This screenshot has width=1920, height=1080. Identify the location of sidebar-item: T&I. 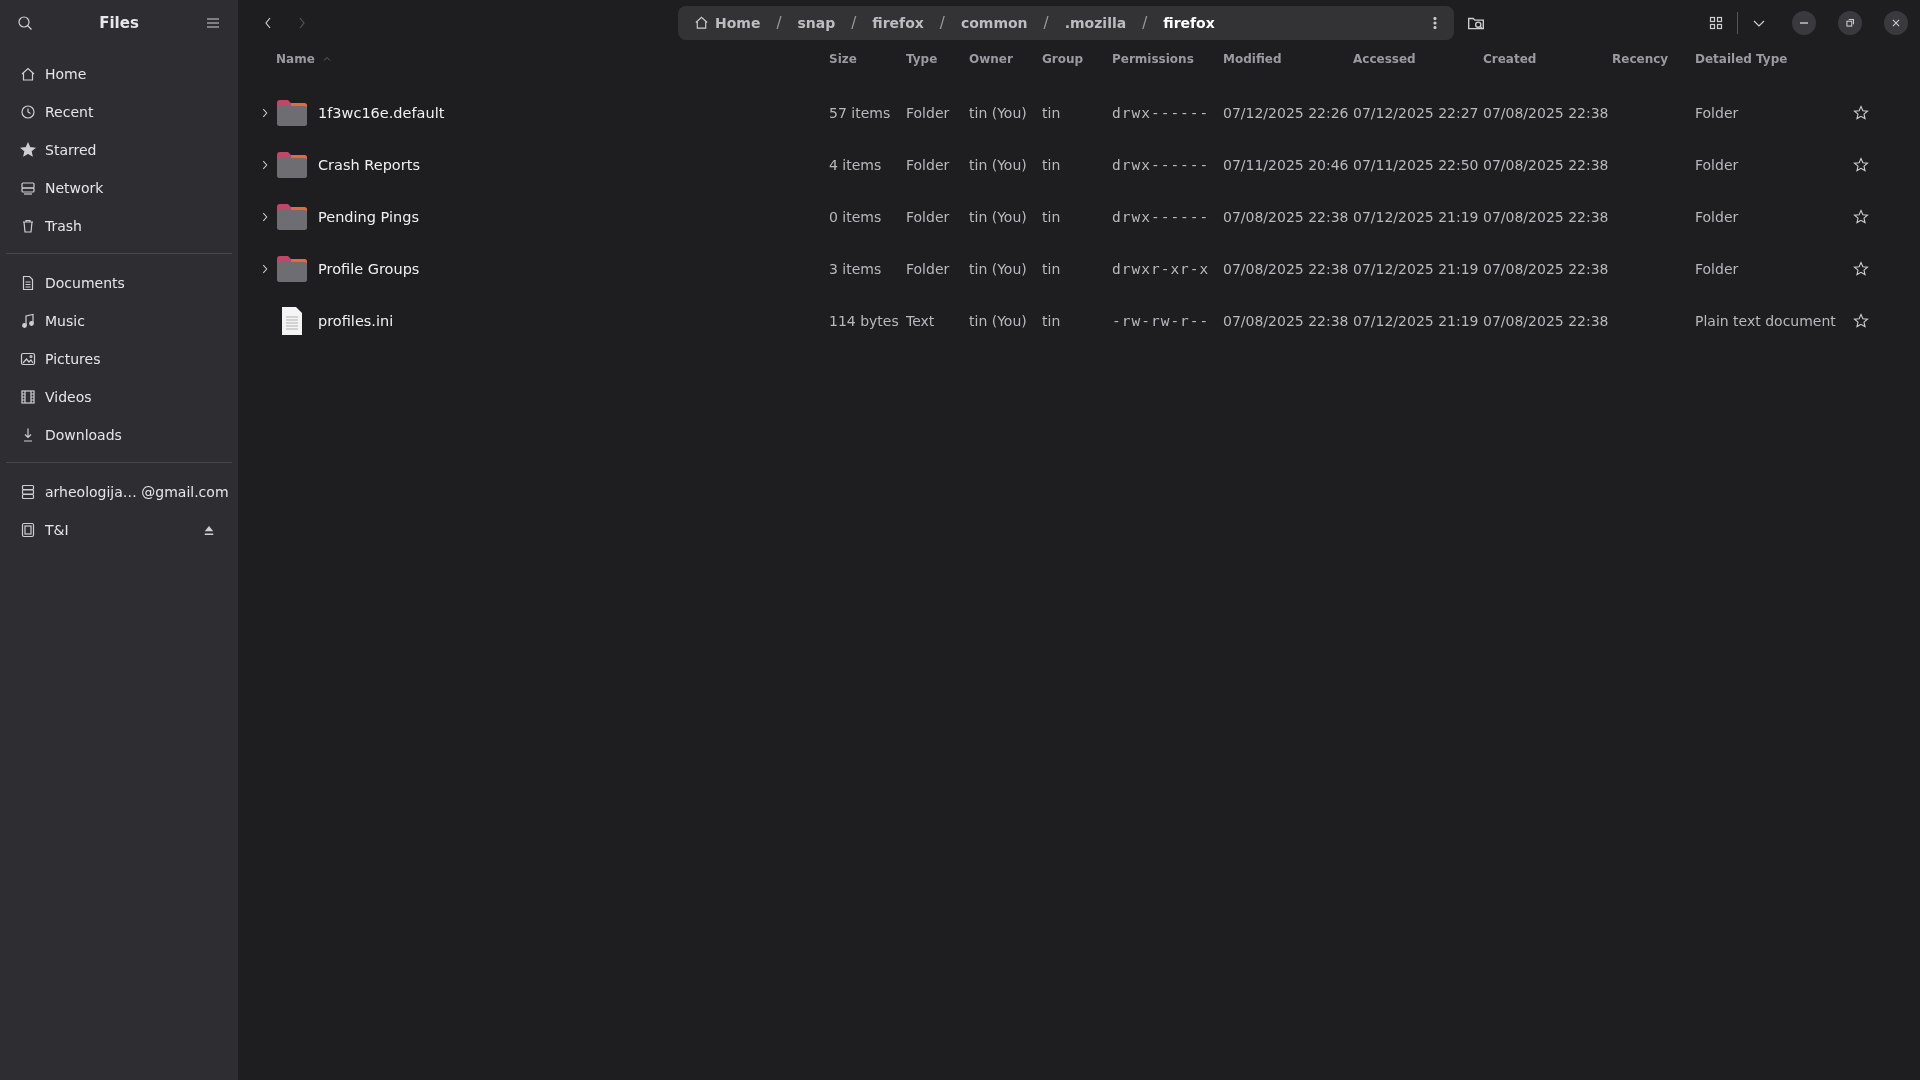
(119, 530).